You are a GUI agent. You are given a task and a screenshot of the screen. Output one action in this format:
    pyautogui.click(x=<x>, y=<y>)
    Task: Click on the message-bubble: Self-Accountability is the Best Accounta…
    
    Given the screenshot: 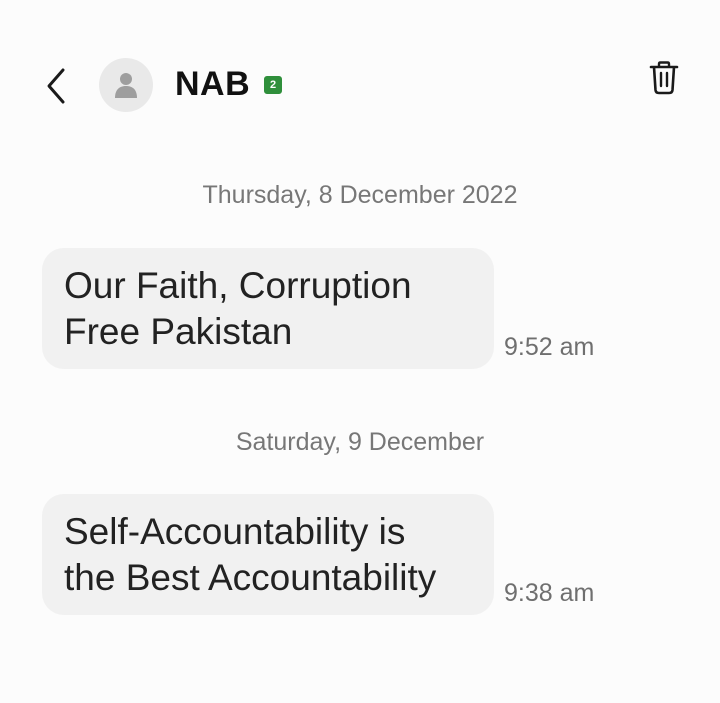 What is the action you would take?
    pyautogui.click(x=268, y=554)
    